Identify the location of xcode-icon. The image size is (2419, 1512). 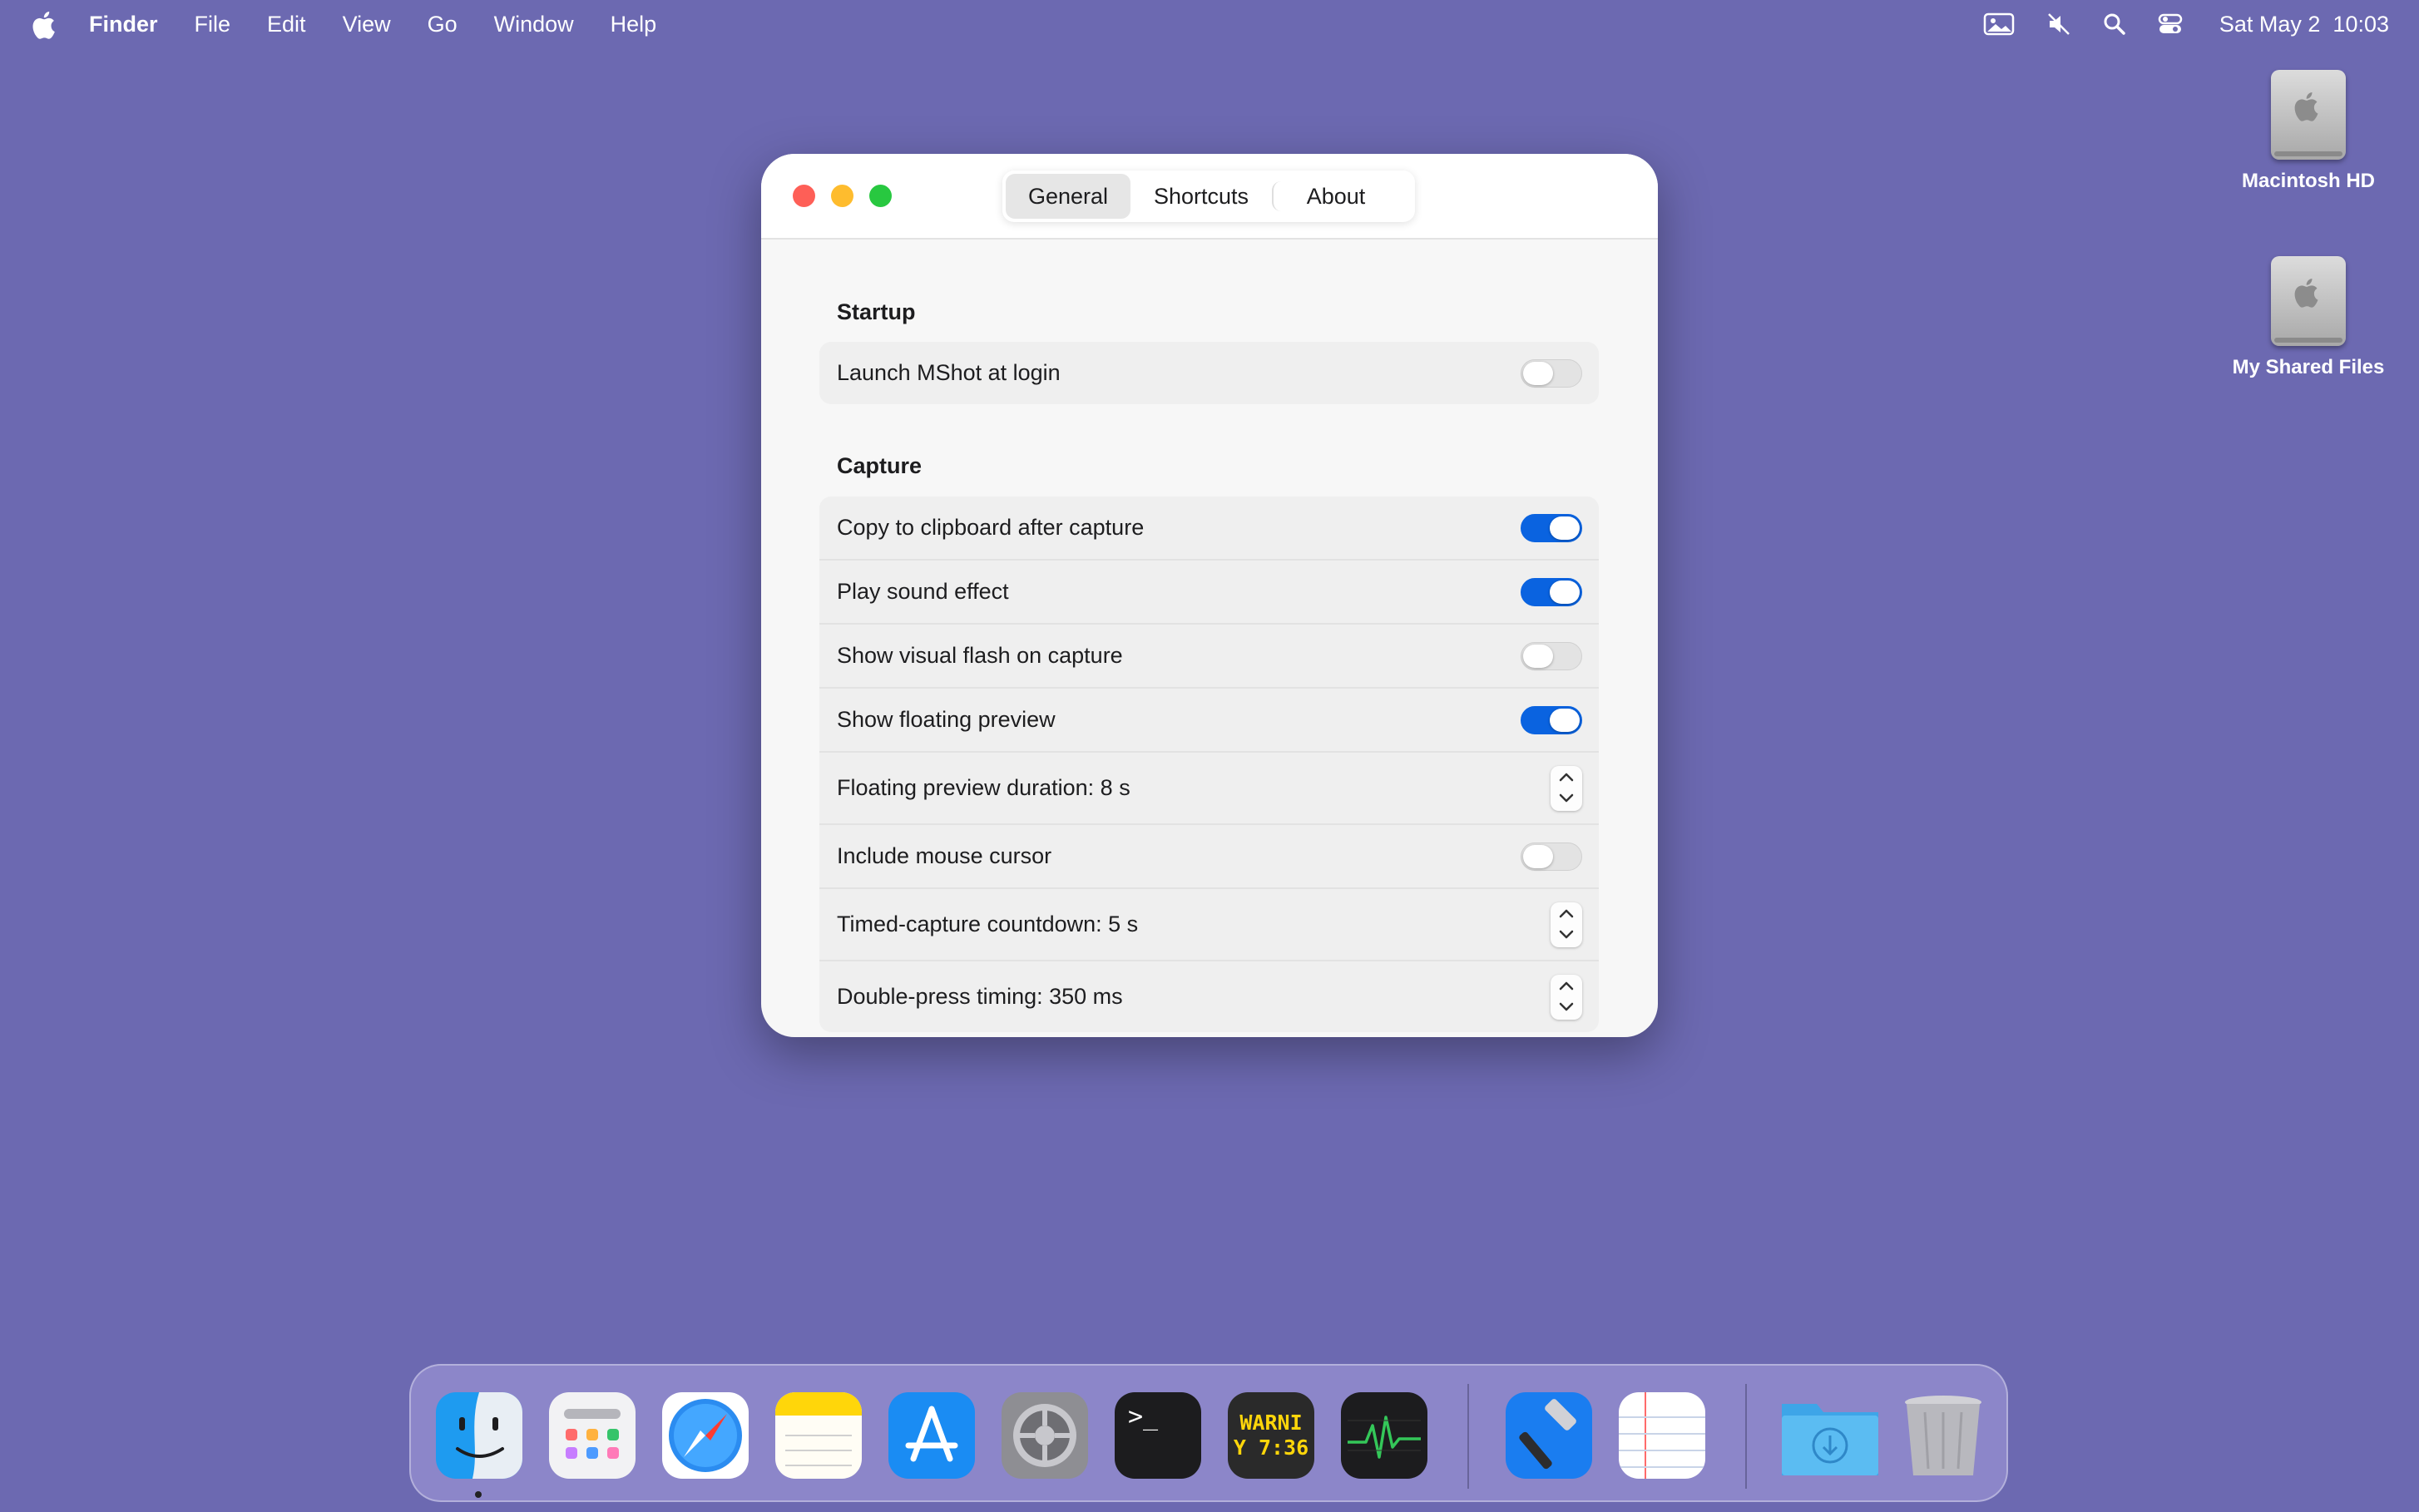
(1549, 1435).